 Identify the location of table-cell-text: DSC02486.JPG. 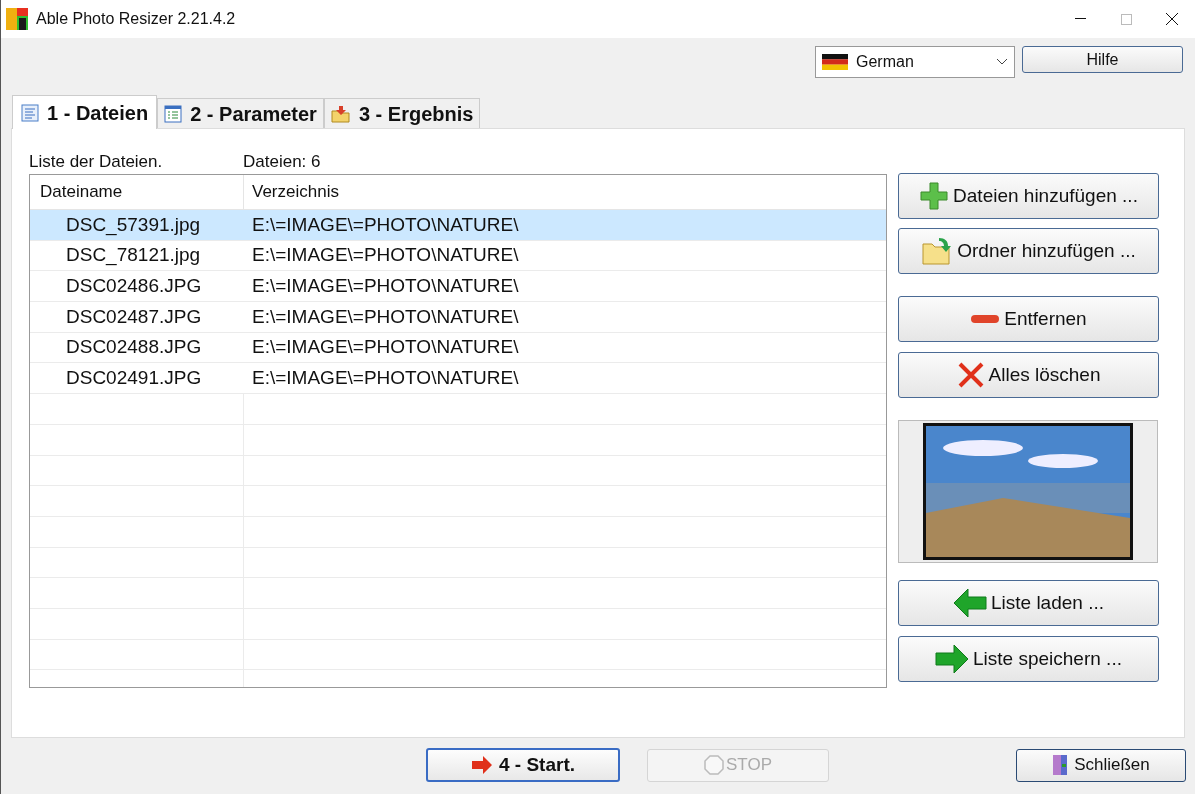
(134, 285).